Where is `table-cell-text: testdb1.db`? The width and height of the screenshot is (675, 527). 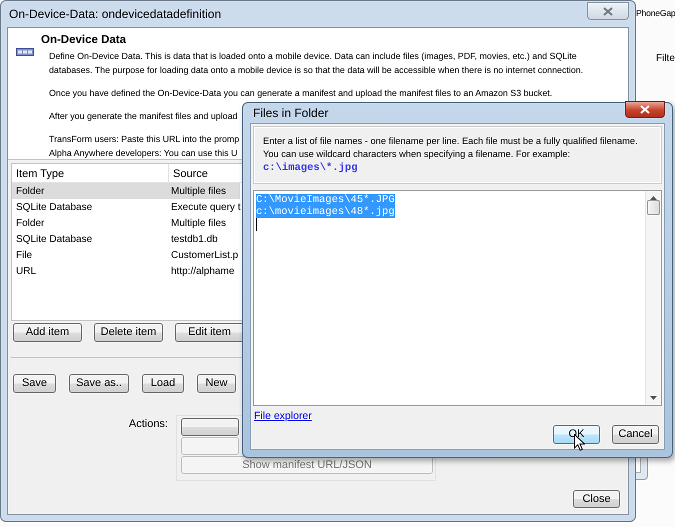 table-cell-text: testdb1.db is located at coordinates (194, 239).